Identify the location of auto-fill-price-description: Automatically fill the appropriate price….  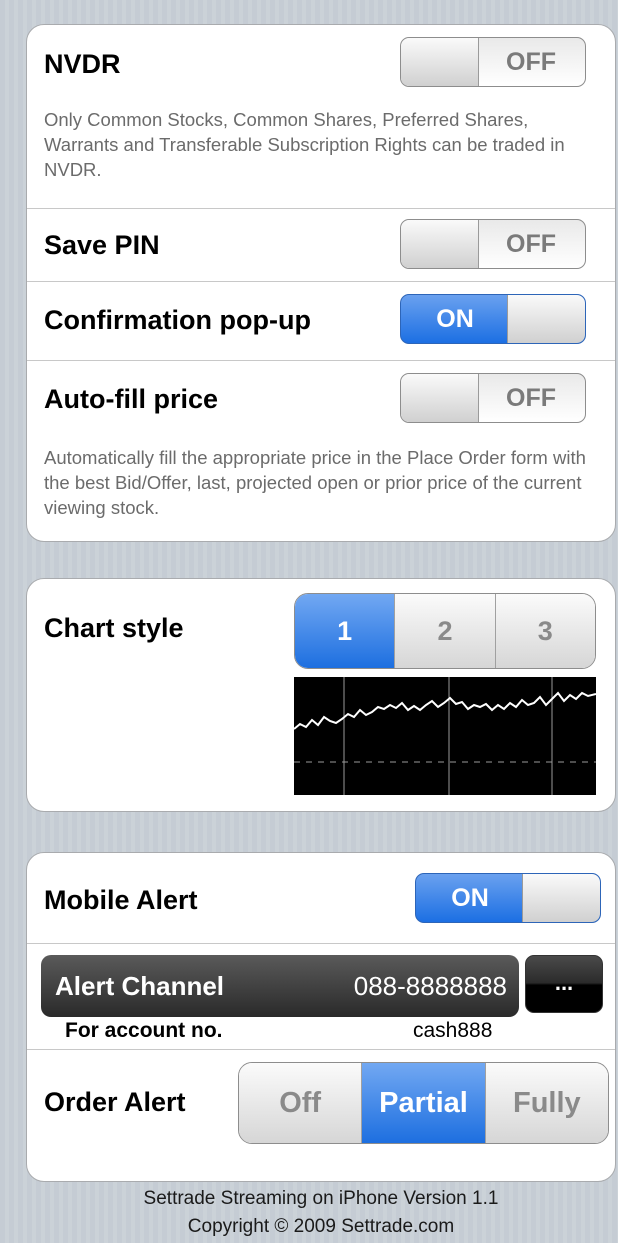
(315, 482).